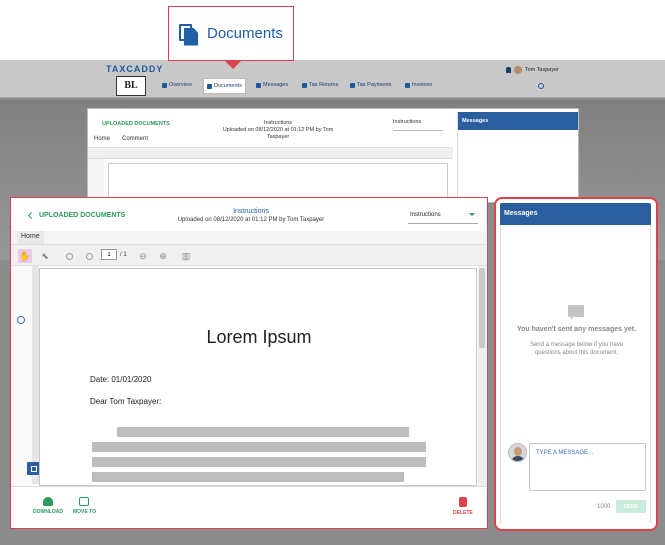 Image resolution: width=665 pixels, height=545 pixels. I want to click on prev-page-button, so click(69, 256).